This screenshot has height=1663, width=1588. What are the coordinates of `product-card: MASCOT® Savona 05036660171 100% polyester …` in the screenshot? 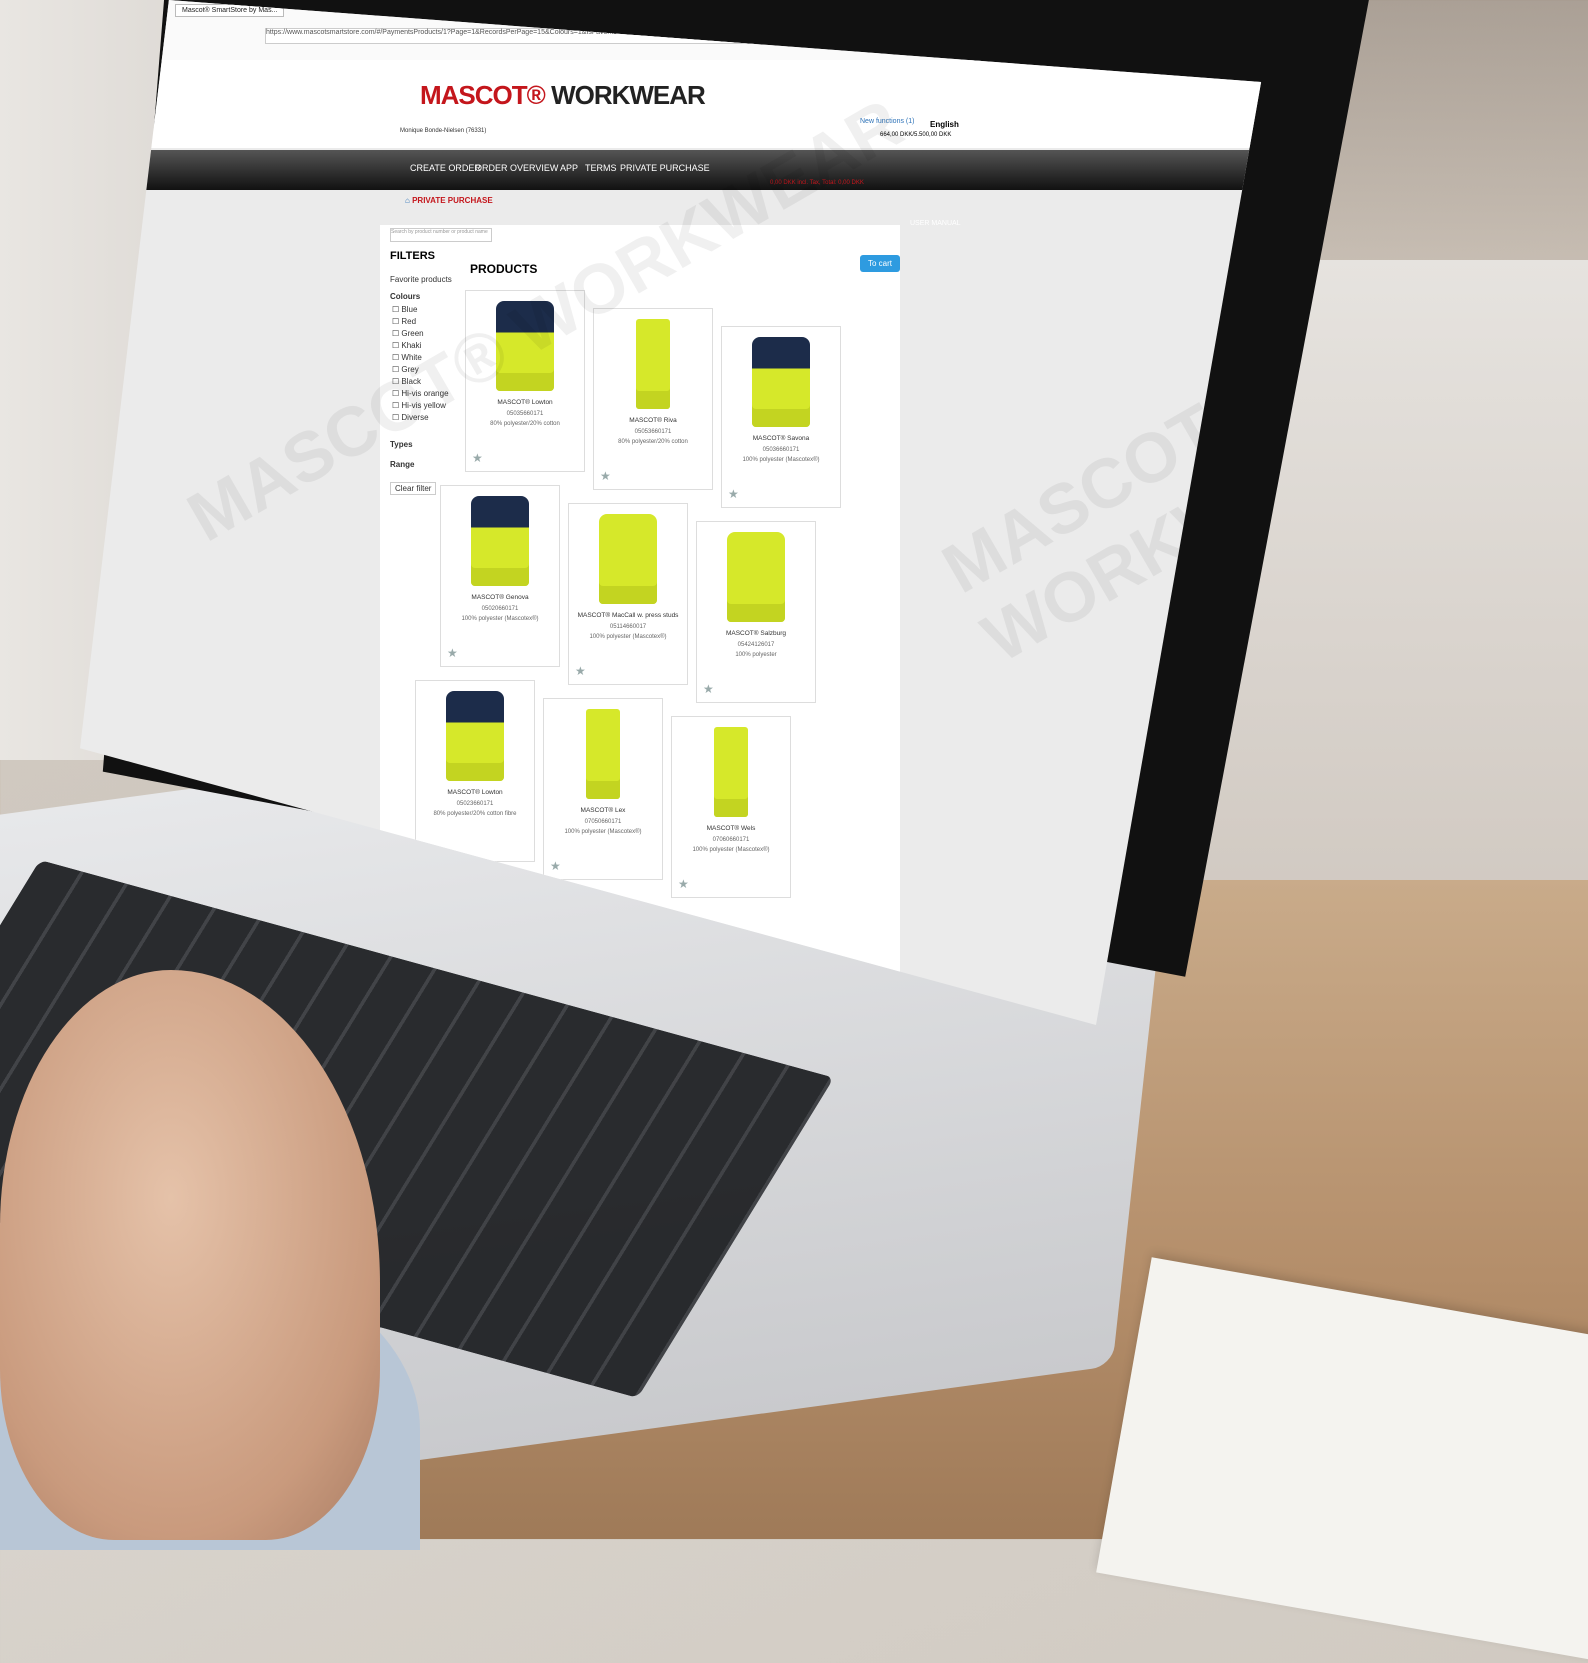 It's located at (781, 417).